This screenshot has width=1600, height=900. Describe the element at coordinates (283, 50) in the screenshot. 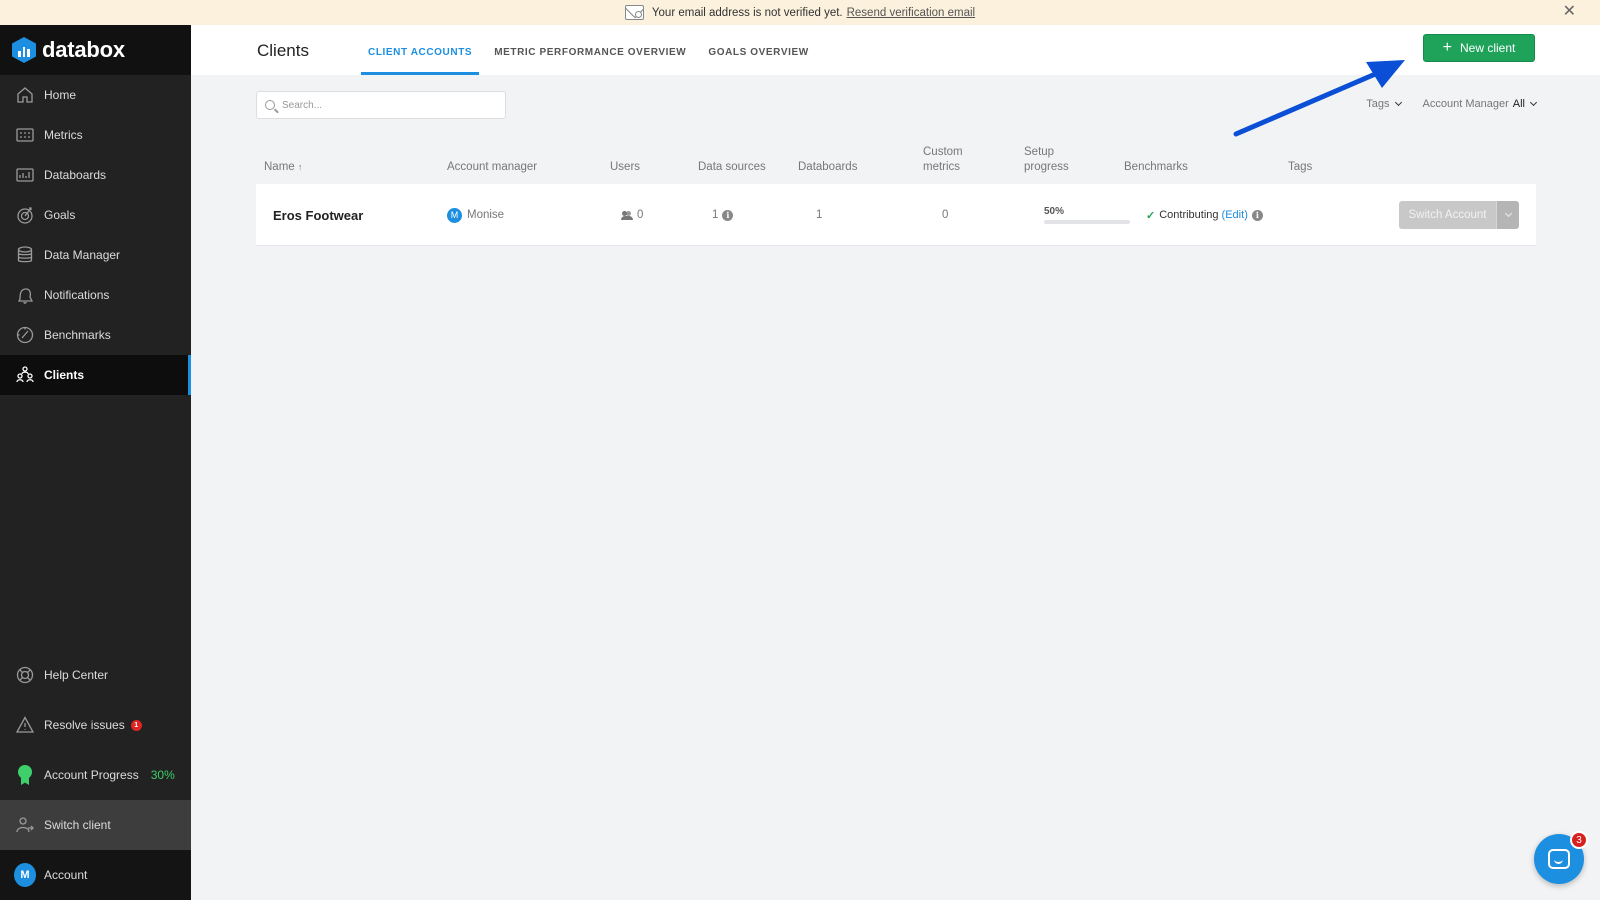

I see `page-title: Clients` at that location.